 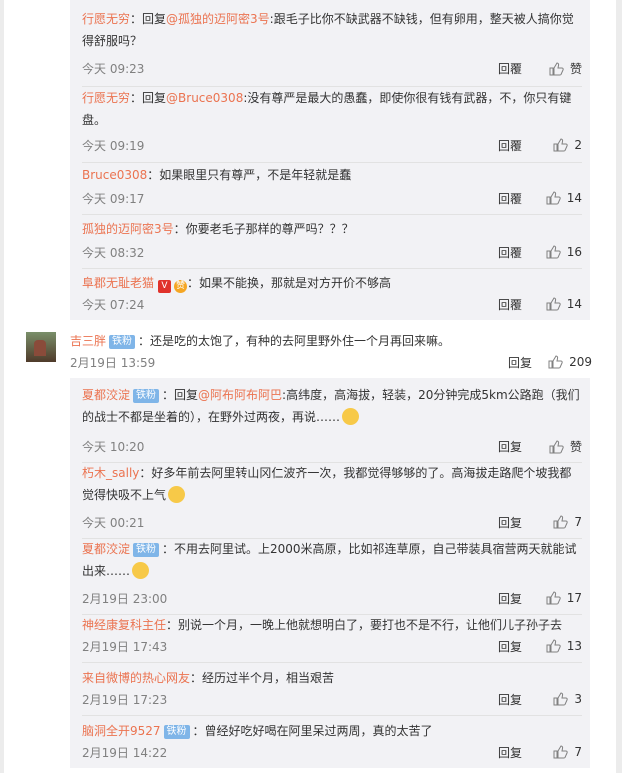 I want to click on reply-time: 2月19日 23:00, so click(x=125, y=599).